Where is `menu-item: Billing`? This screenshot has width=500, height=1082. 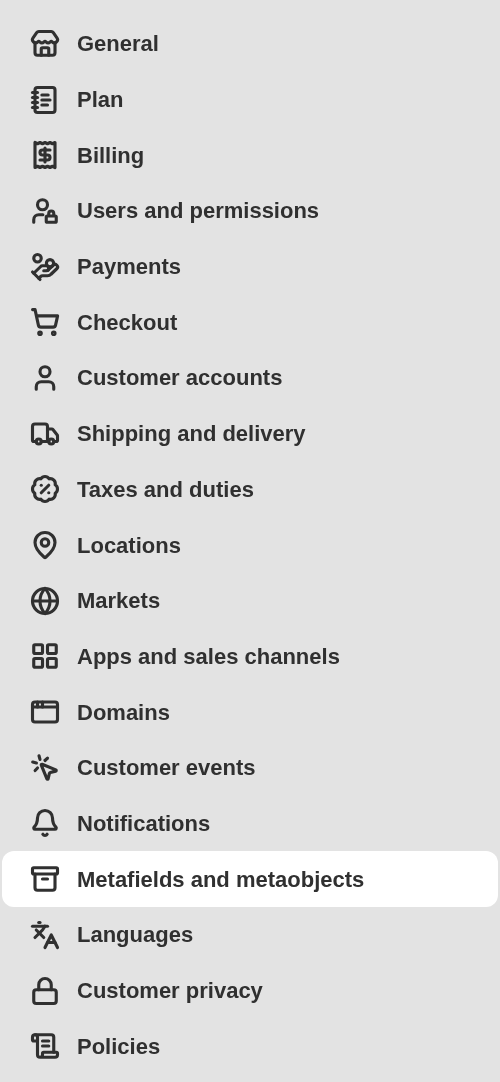 menu-item: Billing is located at coordinates (250, 155).